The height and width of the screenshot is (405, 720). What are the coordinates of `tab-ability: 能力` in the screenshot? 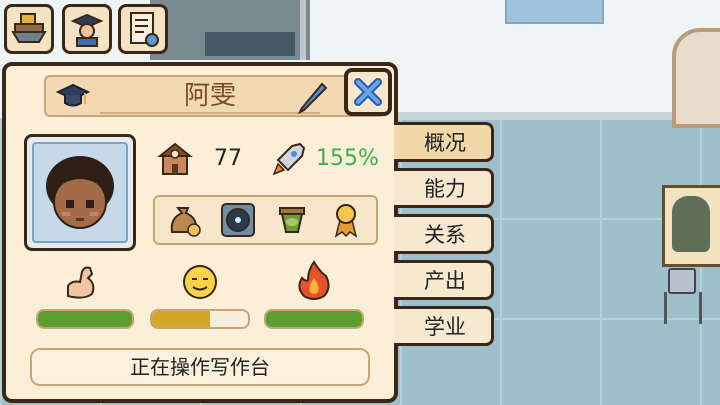 It's located at (444, 188).